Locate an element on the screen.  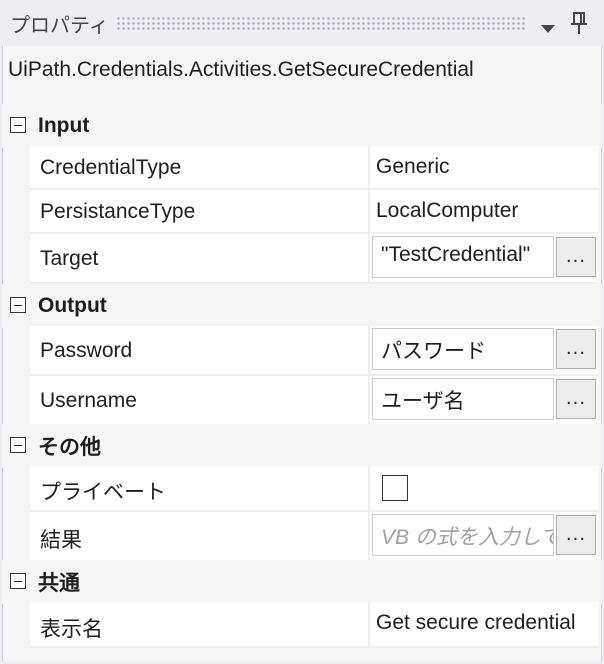
property-value: Generic is located at coordinates (487, 167).